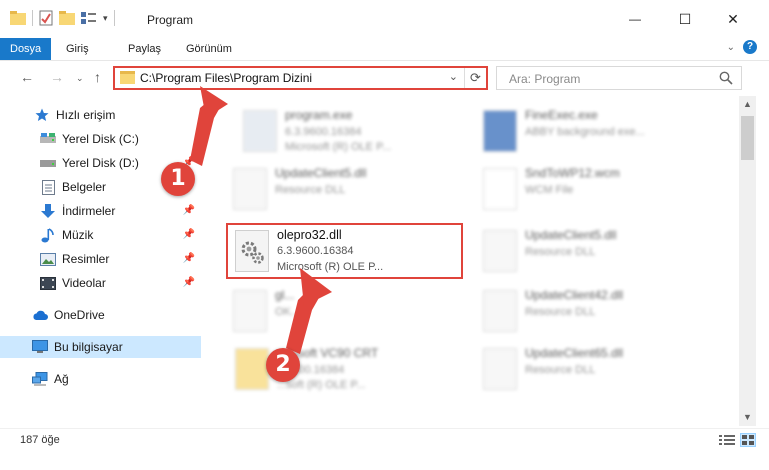 This screenshot has width=769, height=470. I want to click on forward-arrow-icon: →, so click(57, 77).